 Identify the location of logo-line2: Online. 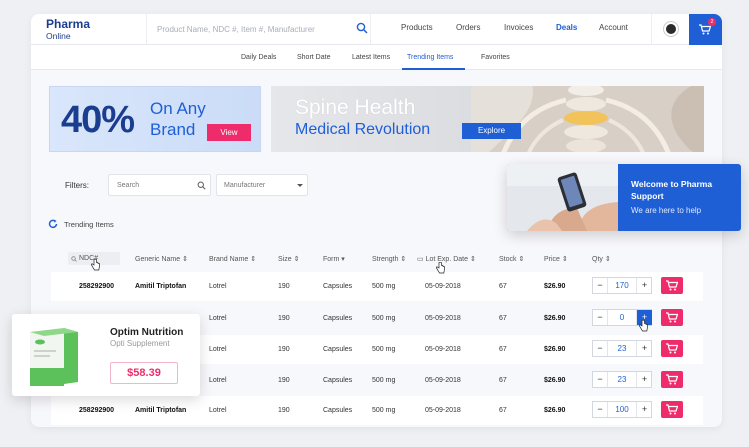
(58, 36).